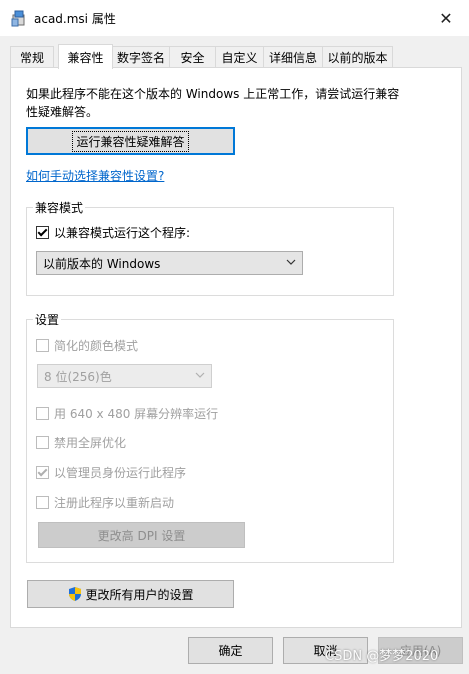 The width and height of the screenshot is (469, 674). What do you see at coordinates (95, 175) in the screenshot?
I see `manual-compat-settings-link: 如何手动选择兼容性设置?` at bounding box center [95, 175].